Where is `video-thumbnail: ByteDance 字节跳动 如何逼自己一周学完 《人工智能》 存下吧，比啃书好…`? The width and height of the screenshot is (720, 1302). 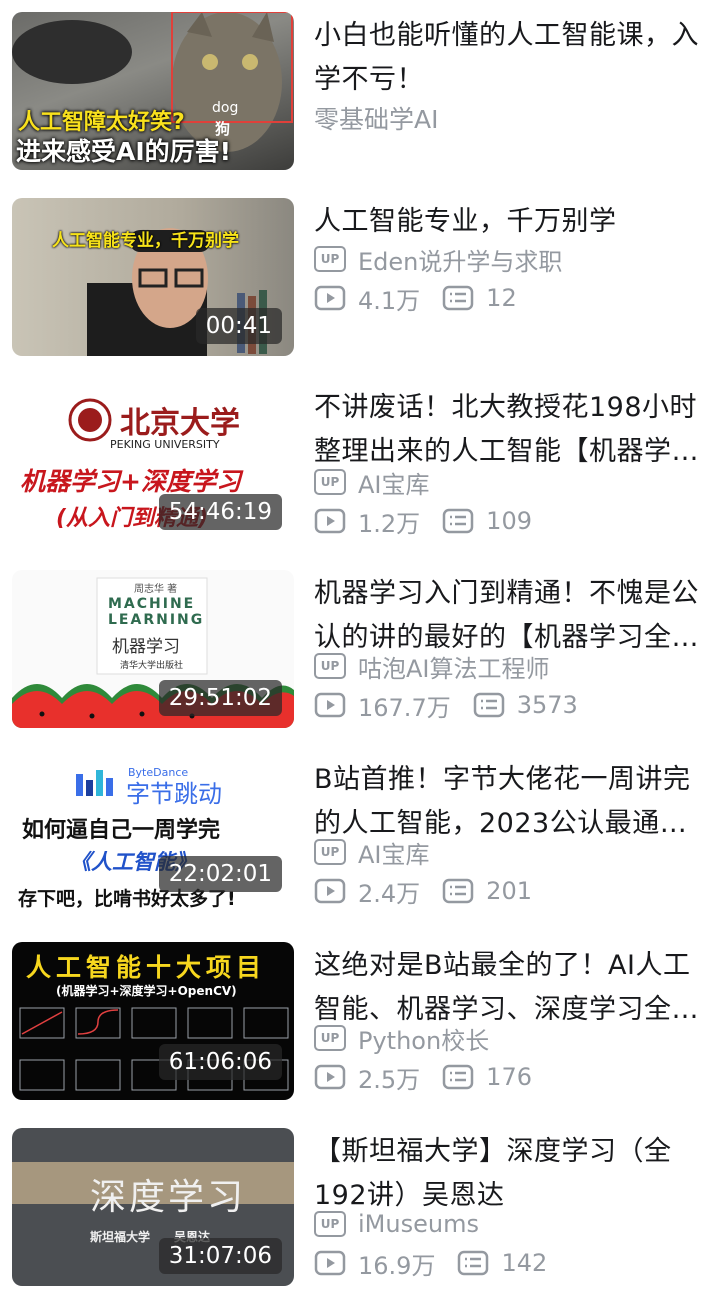 video-thumbnail: ByteDance 字节跳动 如何逼自己一周学完 《人工智能》 存下吧，比啃书好… is located at coordinates (153, 835).